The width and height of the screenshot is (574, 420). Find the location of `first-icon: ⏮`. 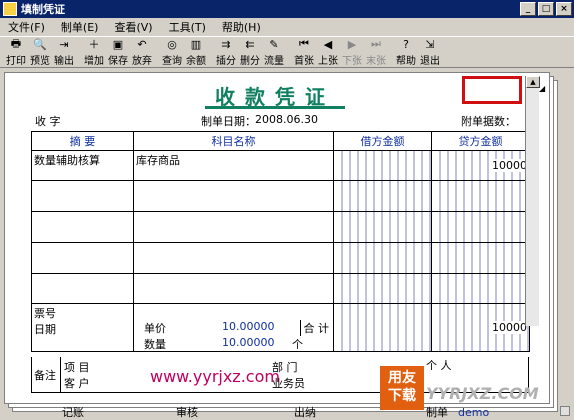

first-icon: ⏮ is located at coordinates (304, 43).